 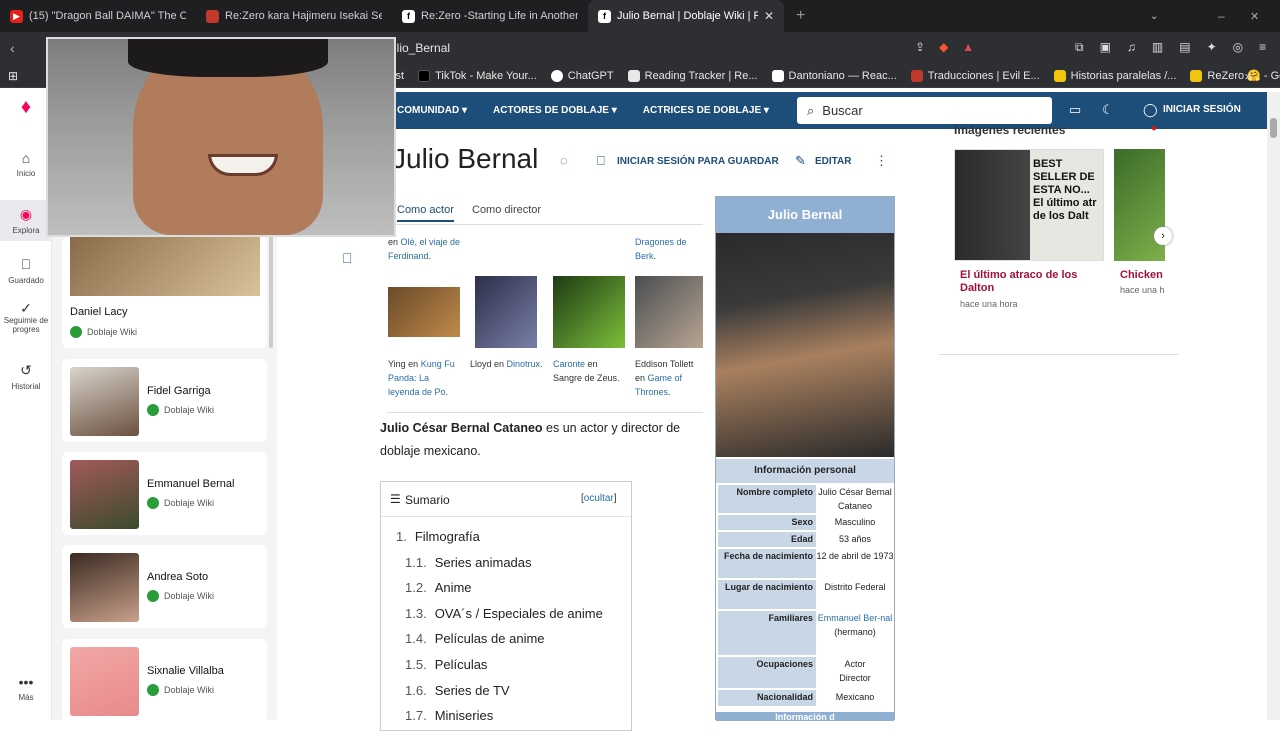 I want to click on infobox-value: Actor Director, so click(x=855, y=672).